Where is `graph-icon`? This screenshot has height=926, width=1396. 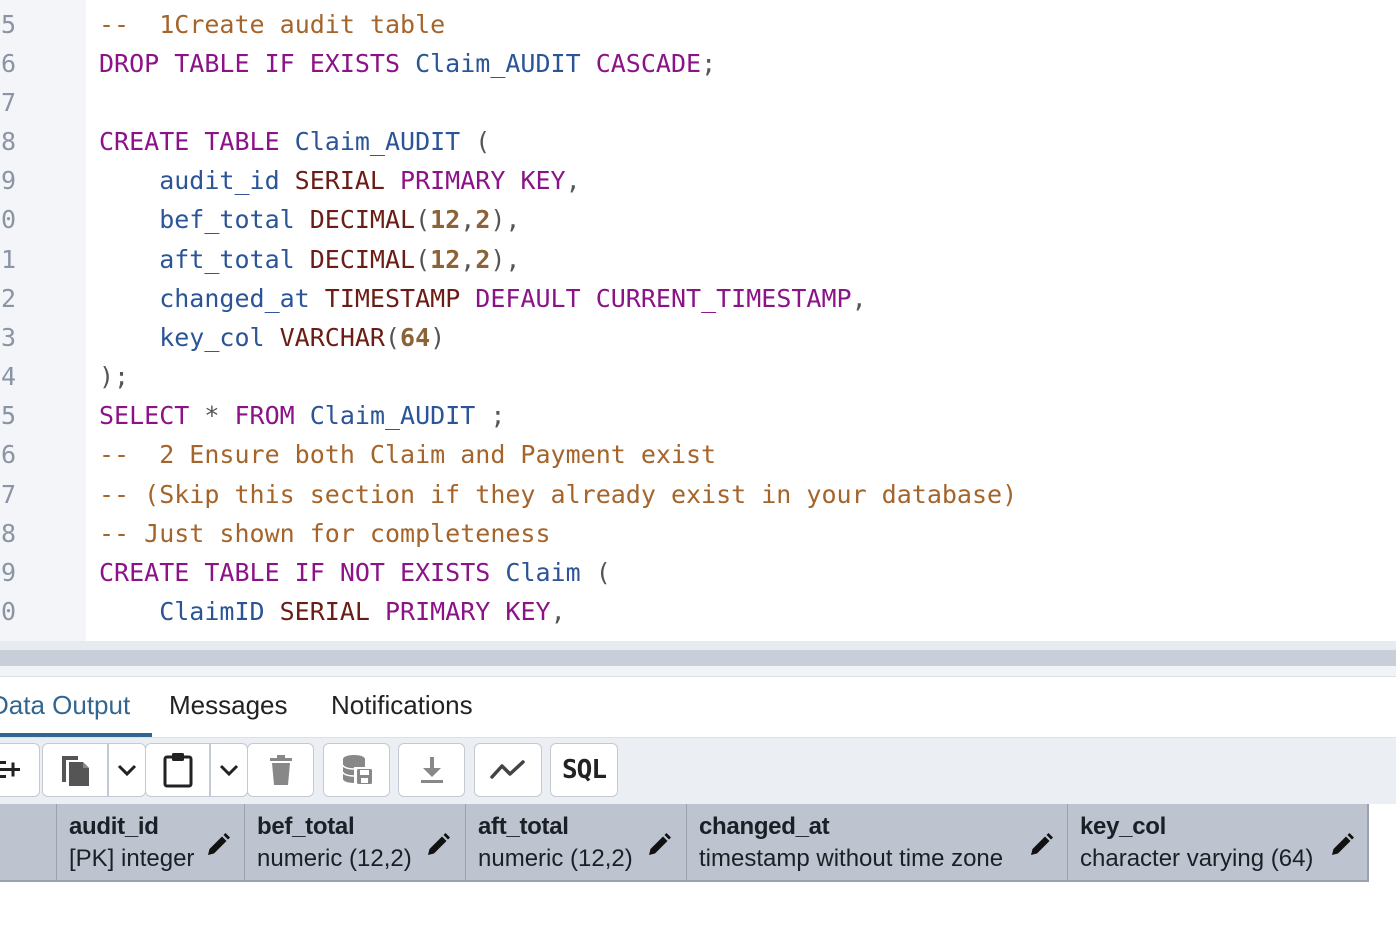 graph-icon is located at coordinates (507, 769).